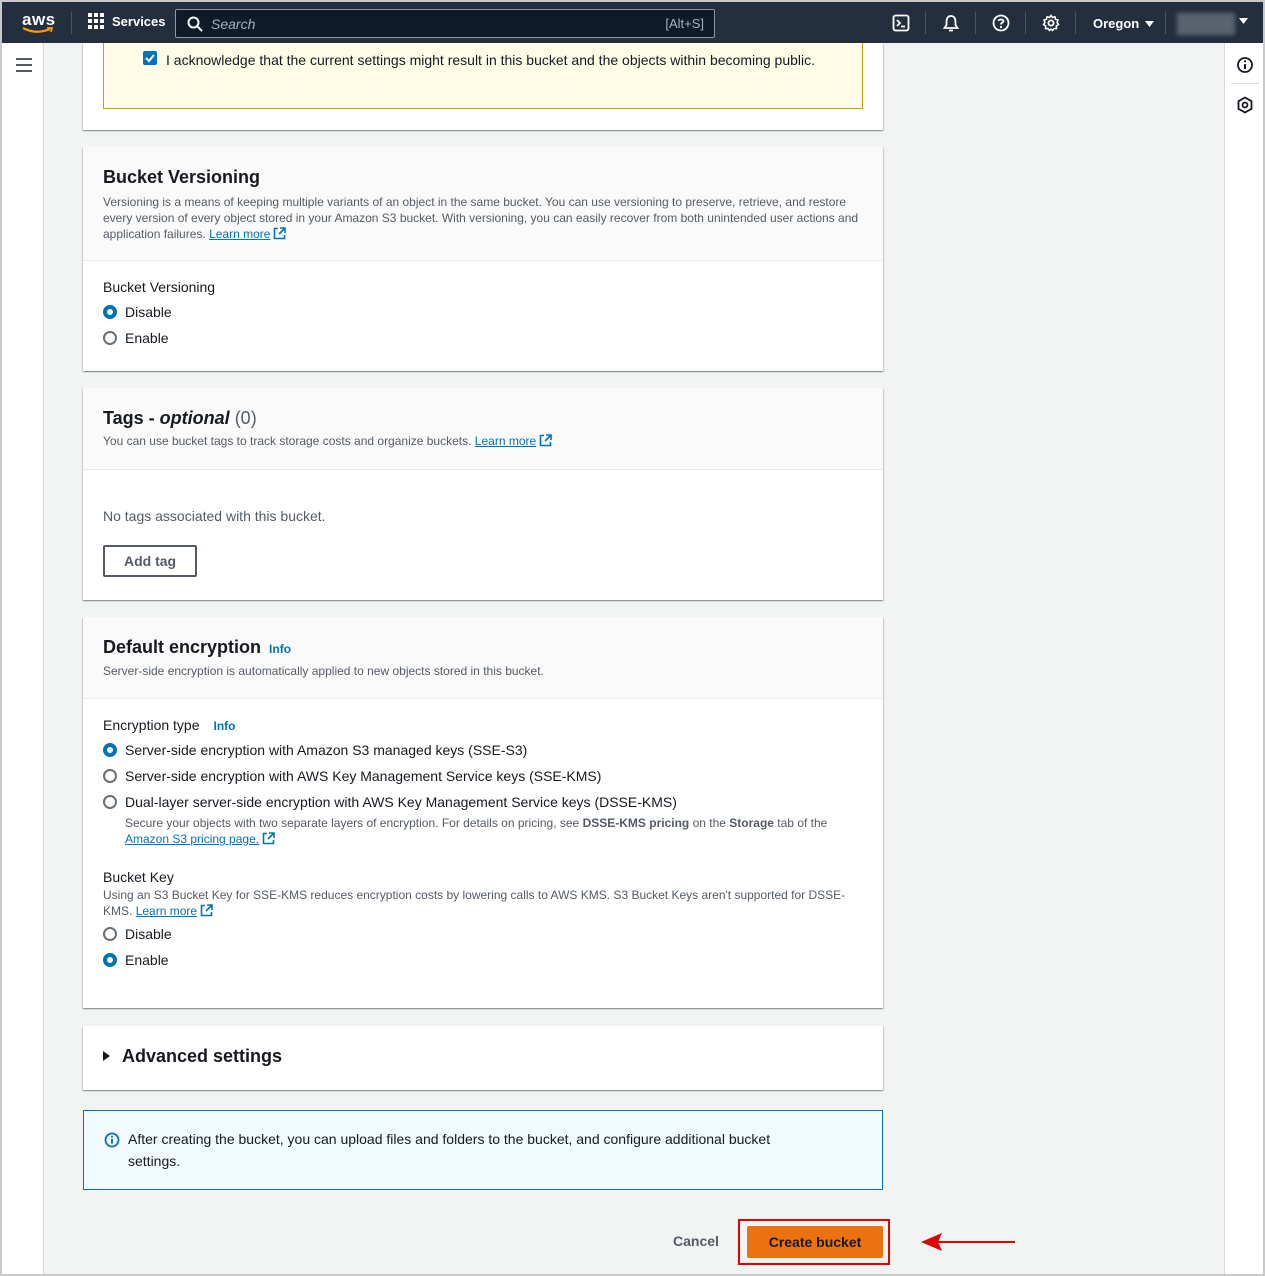 The image size is (1265, 1276). Describe the element at coordinates (202, 1056) in the screenshot. I see `advanced-settings-title: Advanced settings` at that location.